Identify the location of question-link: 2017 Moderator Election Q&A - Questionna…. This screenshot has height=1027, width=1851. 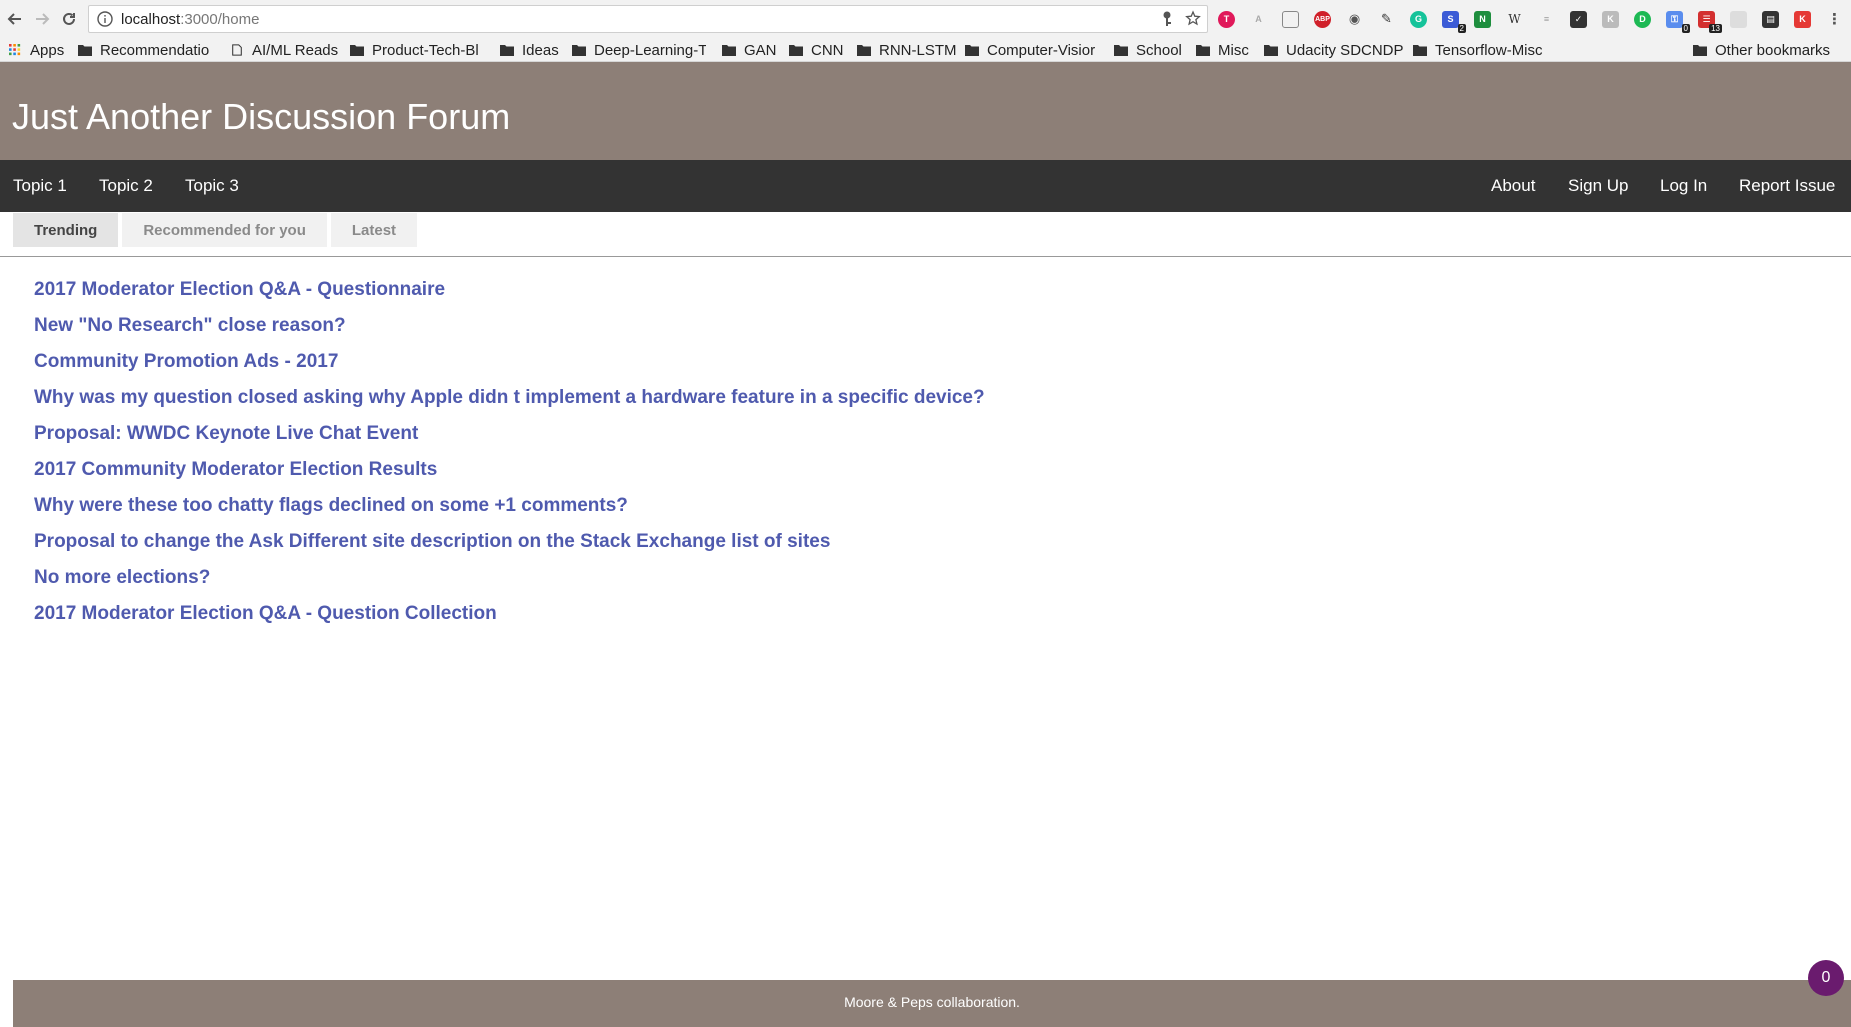
(509, 296).